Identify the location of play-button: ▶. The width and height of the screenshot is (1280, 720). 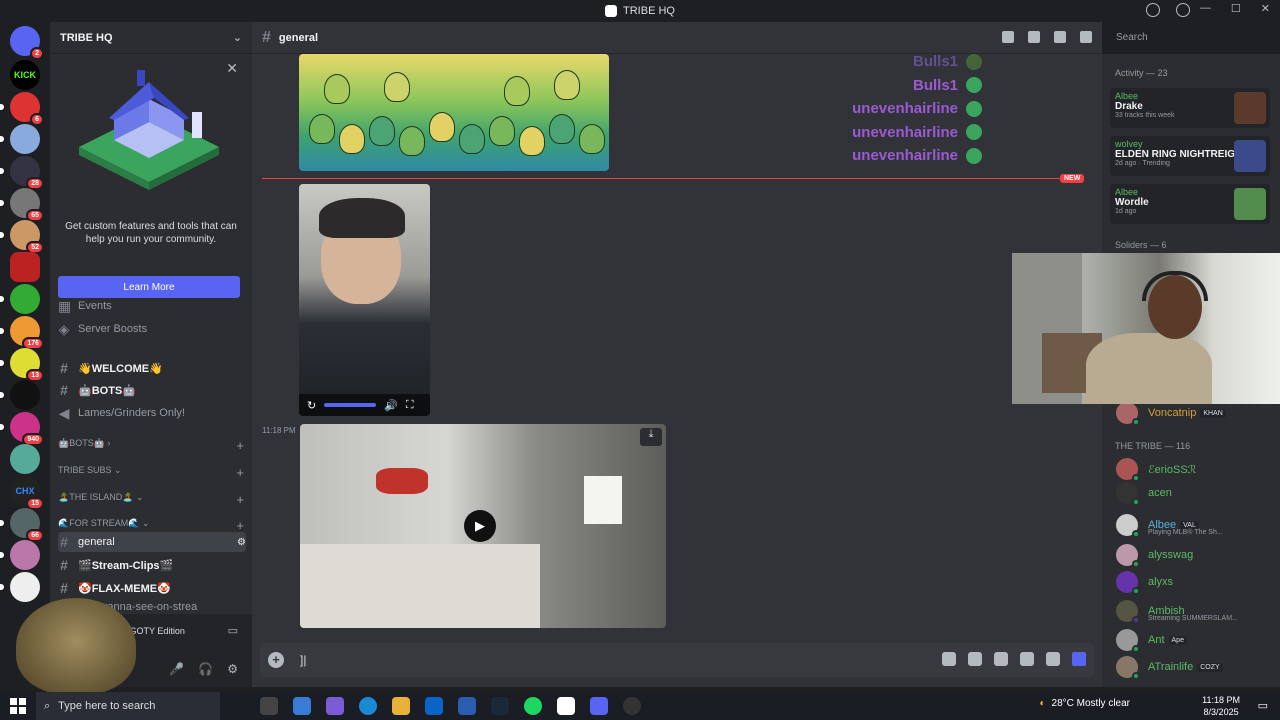
(480, 526).